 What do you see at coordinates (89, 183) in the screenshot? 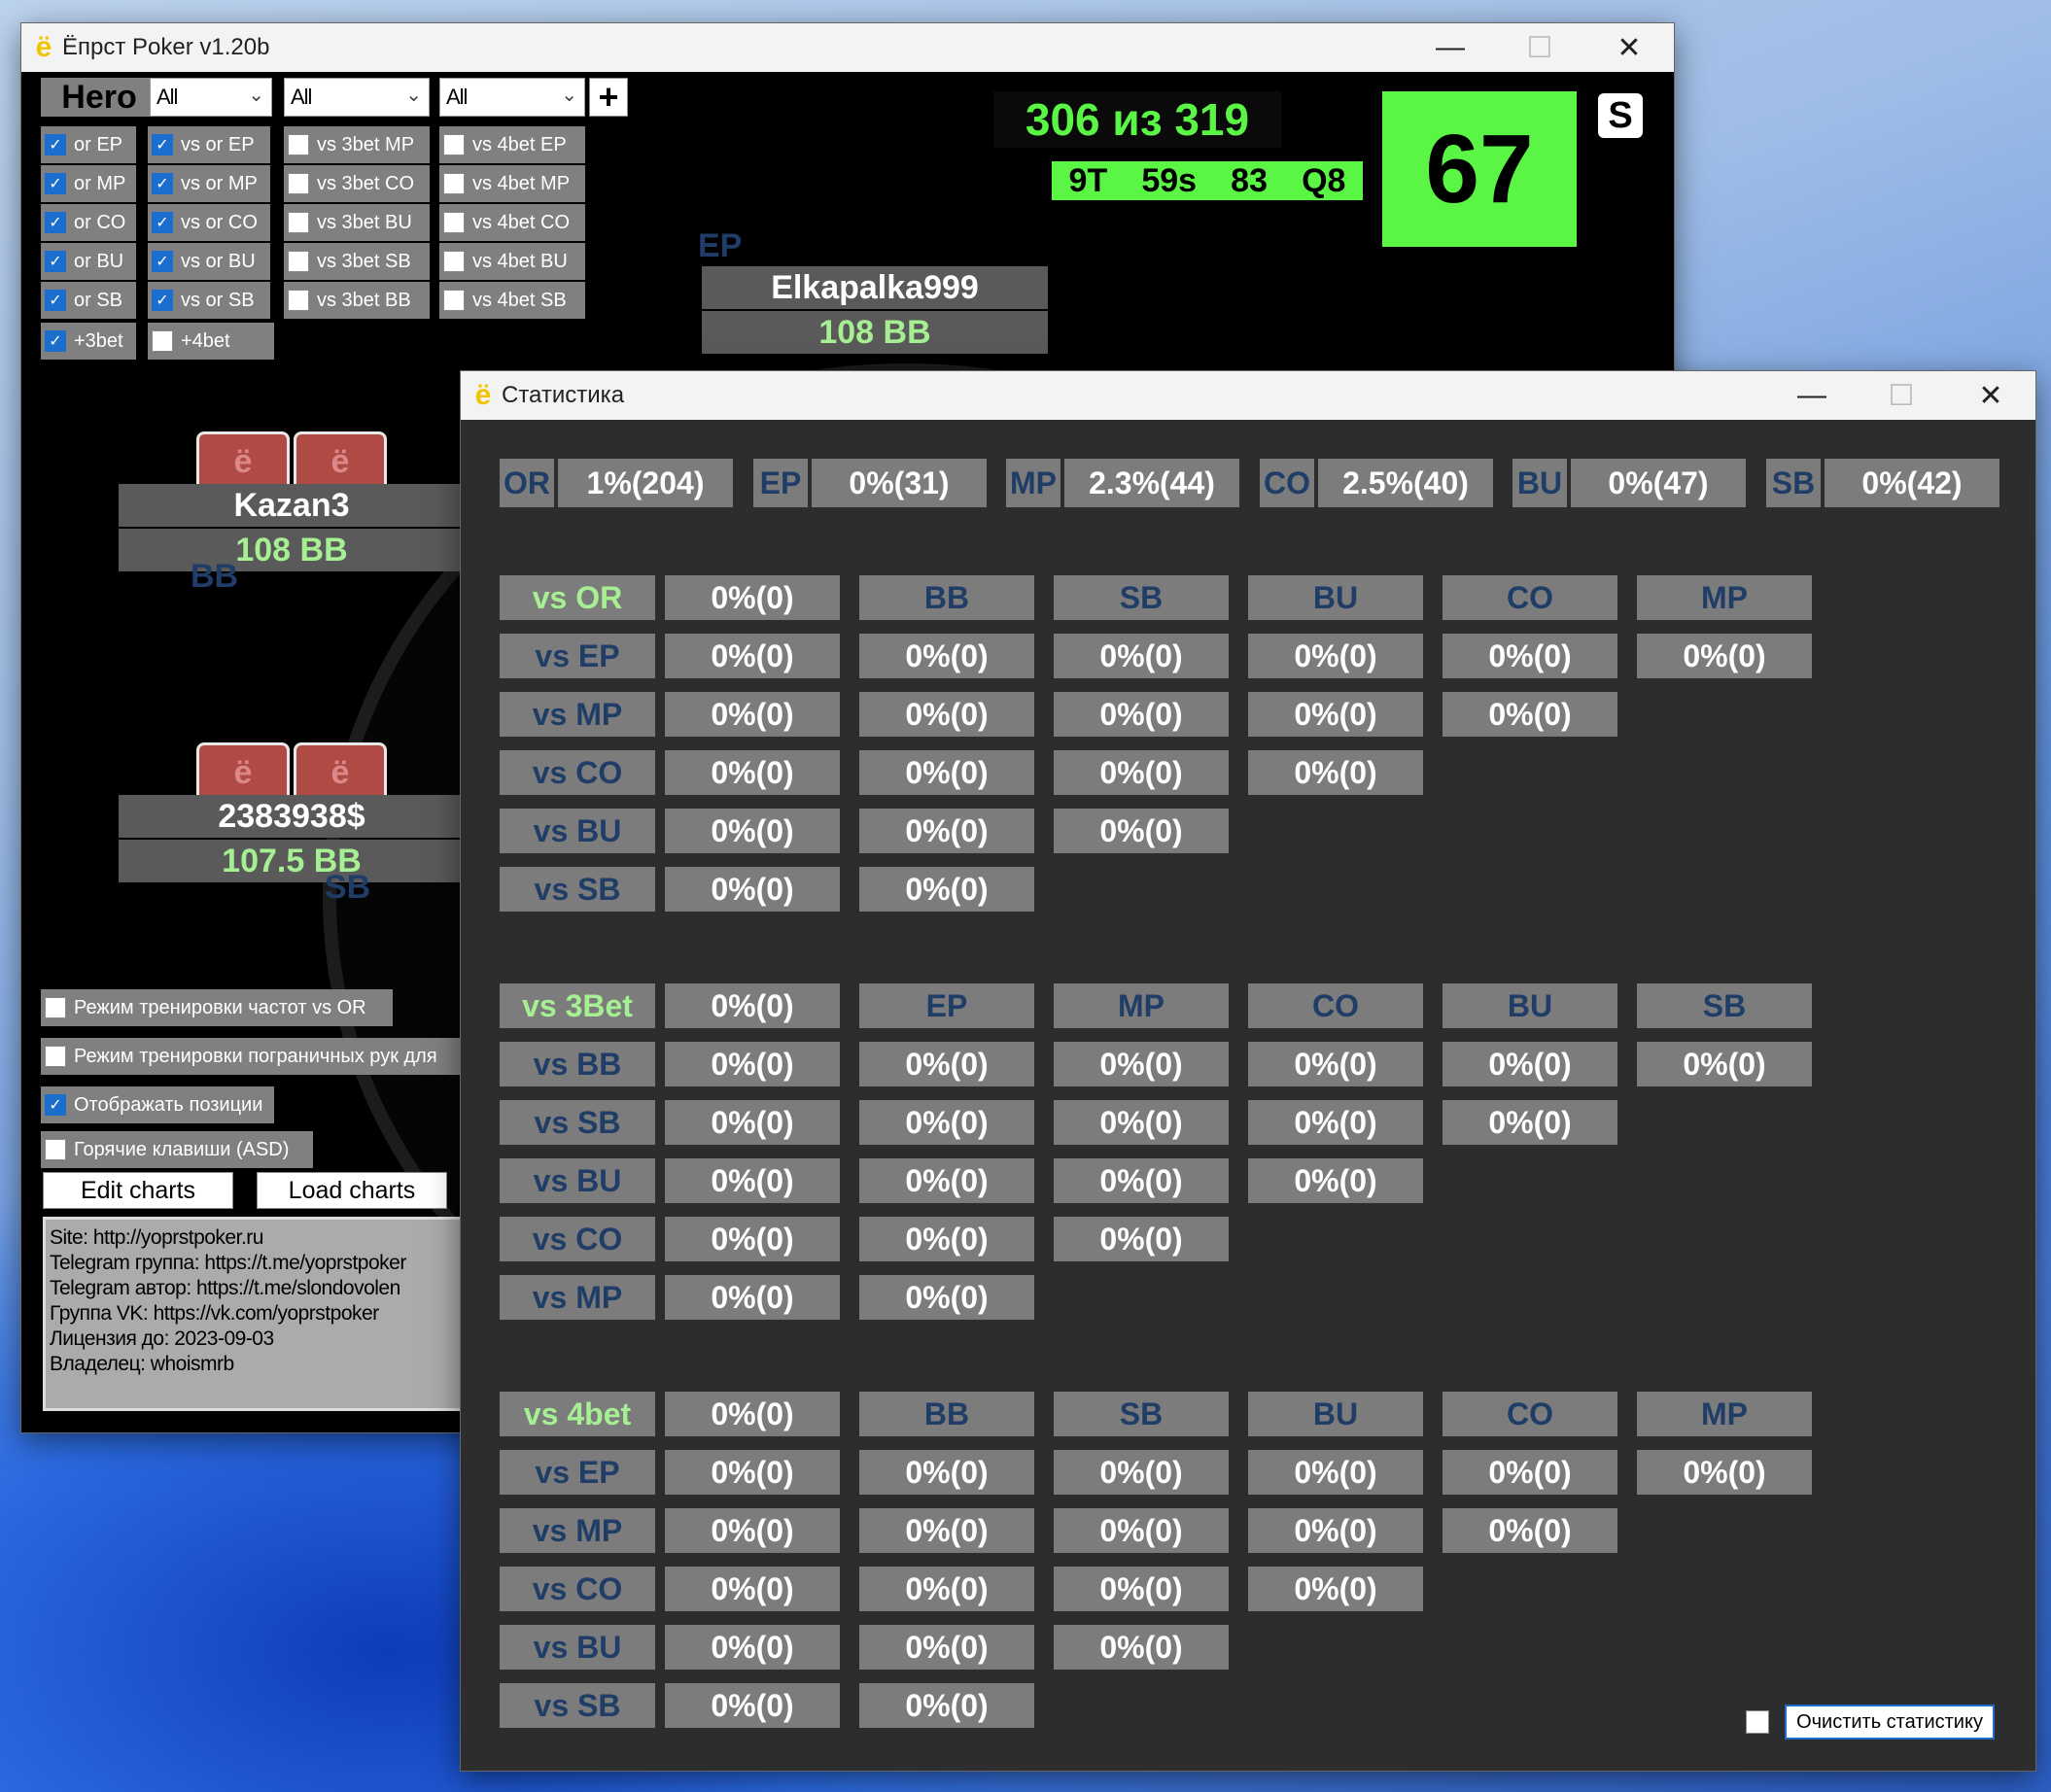
I see `filter-checkbox: ✓ or MP` at bounding box center [89, 183].